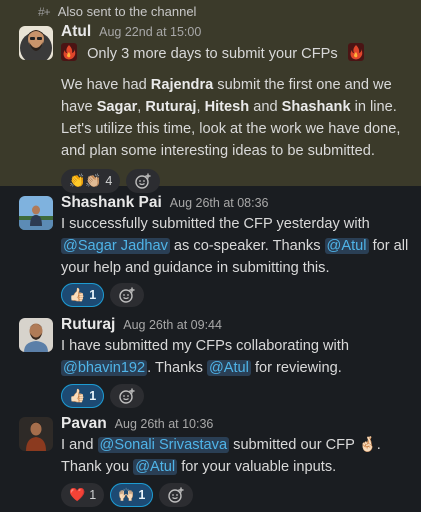  I want to click on reactions: 👏👏🏼 4, so click(238, 181).